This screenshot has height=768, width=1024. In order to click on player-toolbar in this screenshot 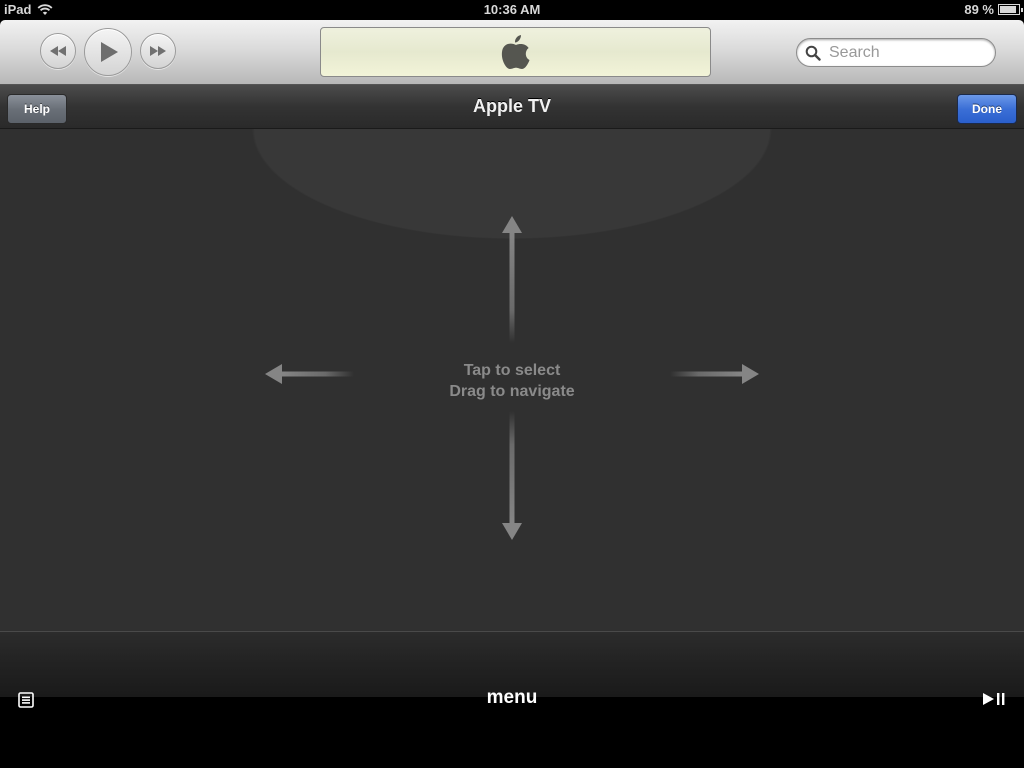, I will do `click(512, 52)`.